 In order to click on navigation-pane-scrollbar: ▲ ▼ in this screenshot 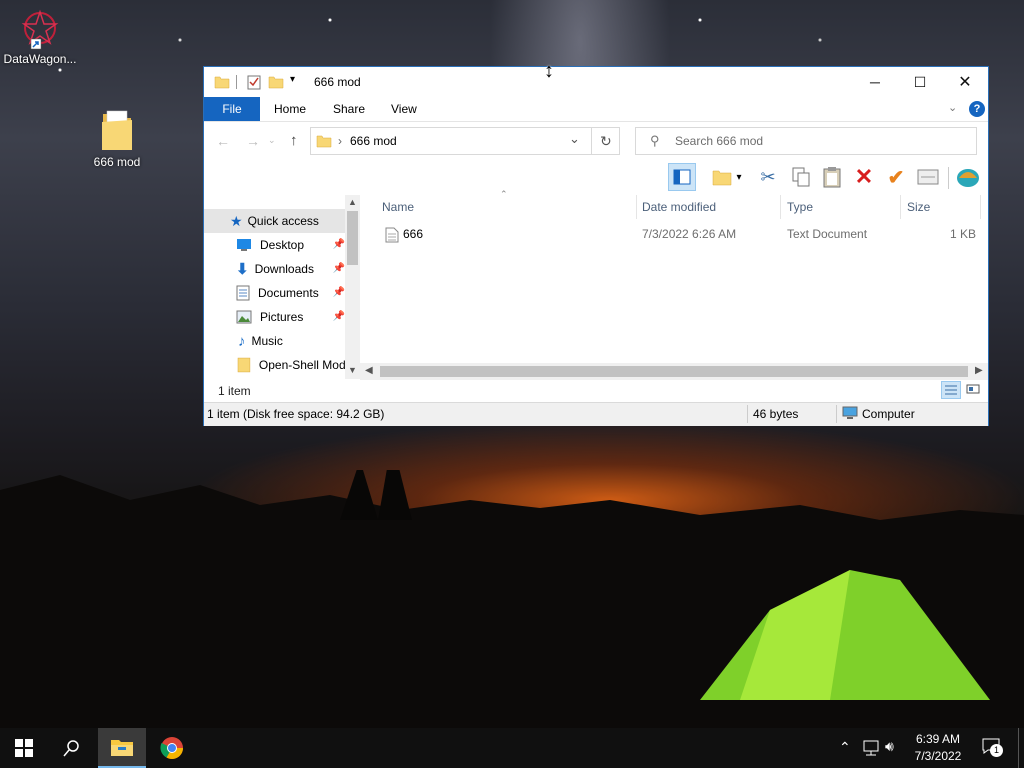, I will do `click(352, 287)`.